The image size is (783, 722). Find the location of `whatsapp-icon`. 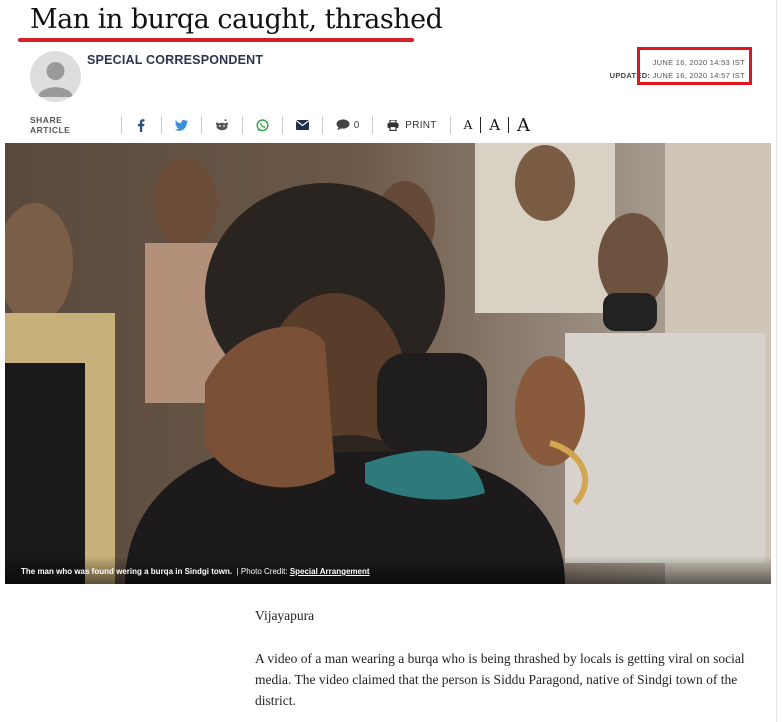

whatsapp-icon is located at coordinates (262, 125).